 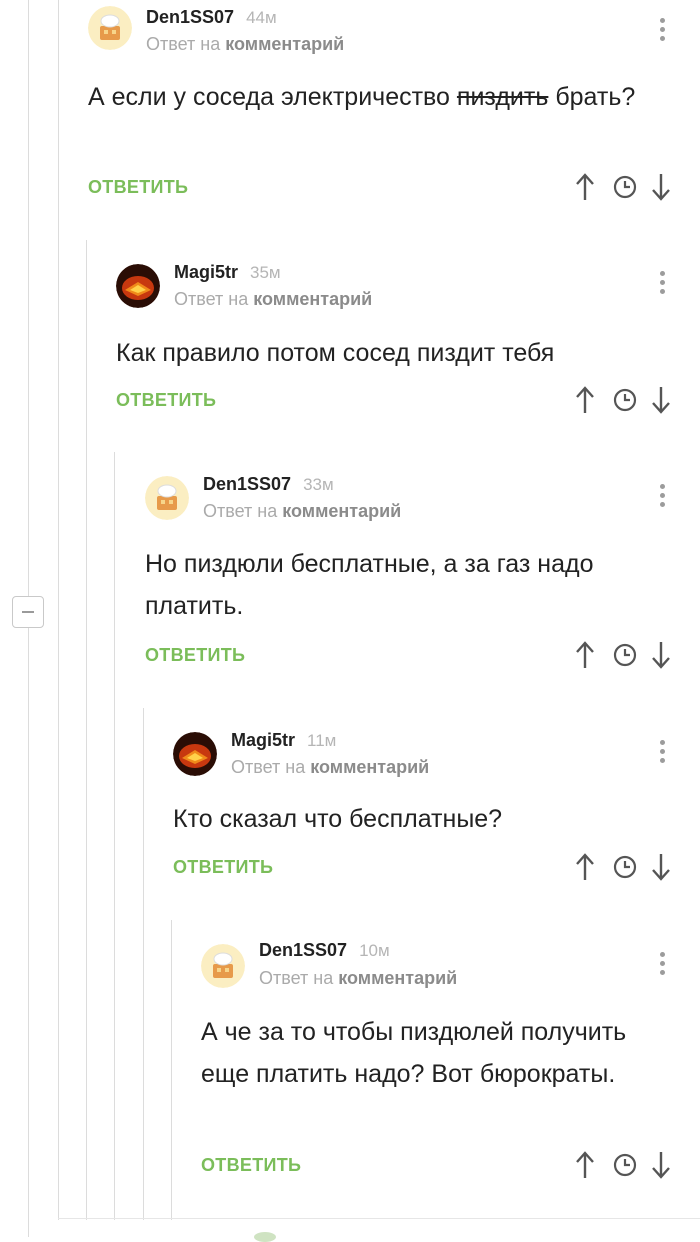 What do you see at coordinates (265, 272) in the screenshot?
I see `comment-time: 35м` at bounding box center [265, 272].